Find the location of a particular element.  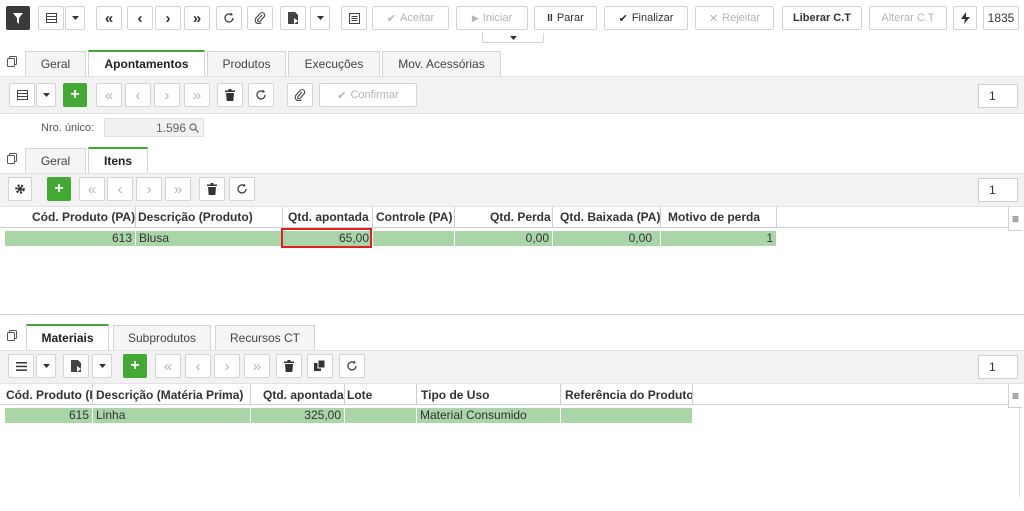

column-header: Descrição (Produto) is located at coordinates (195, 217).